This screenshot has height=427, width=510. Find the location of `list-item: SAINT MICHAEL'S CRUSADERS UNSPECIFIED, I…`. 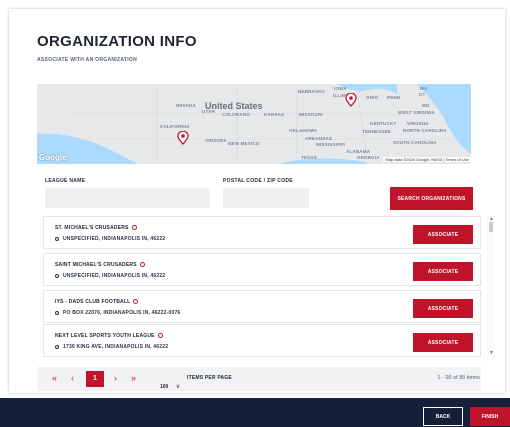

list-item: SAINT MICHAEL'S CRUSADERS UNSPECIFIED, I… is located at coordinates (262, 269).